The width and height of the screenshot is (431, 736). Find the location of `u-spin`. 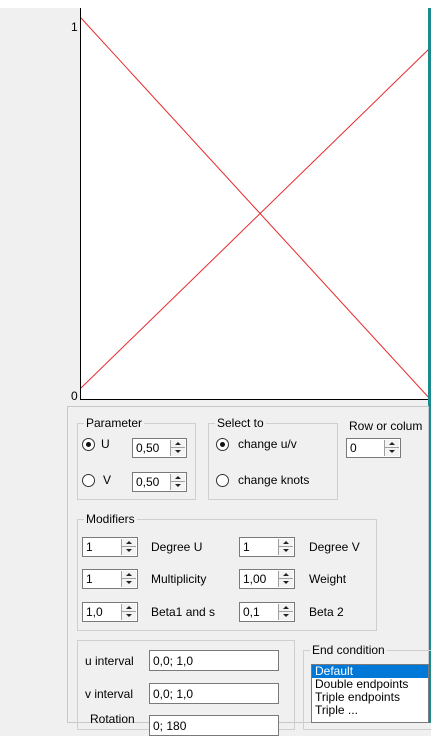

u-spin is located at coordinates (177, 448).